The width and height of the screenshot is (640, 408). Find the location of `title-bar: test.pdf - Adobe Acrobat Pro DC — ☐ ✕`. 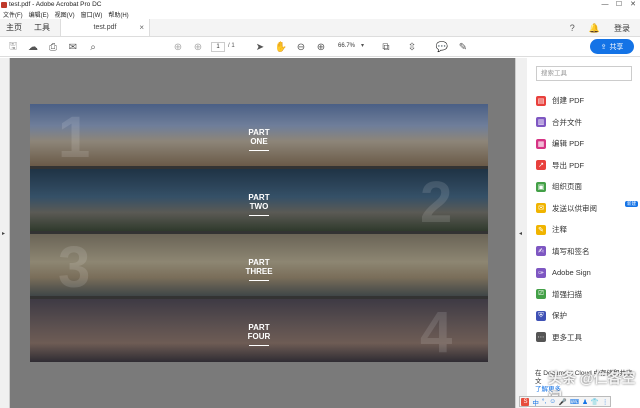

title-bar: test.pdf - Adobe Acrobat Pro DC — ☐ ✕ is located at coordinates (320, 4).